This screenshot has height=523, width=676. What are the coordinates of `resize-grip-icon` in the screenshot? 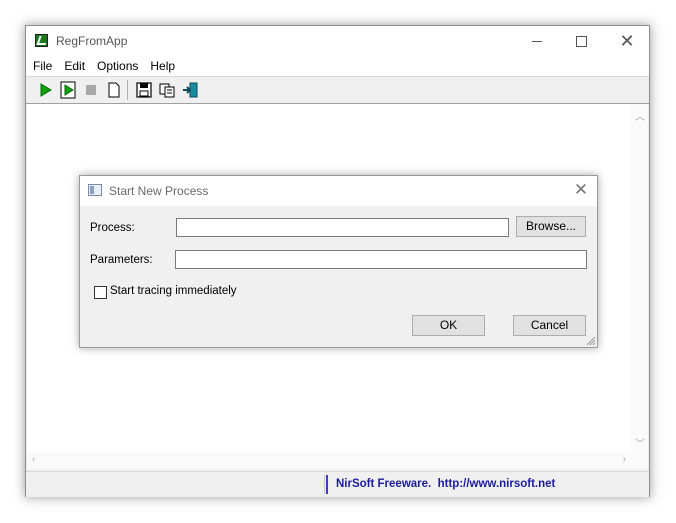 It's located at (591, 341).